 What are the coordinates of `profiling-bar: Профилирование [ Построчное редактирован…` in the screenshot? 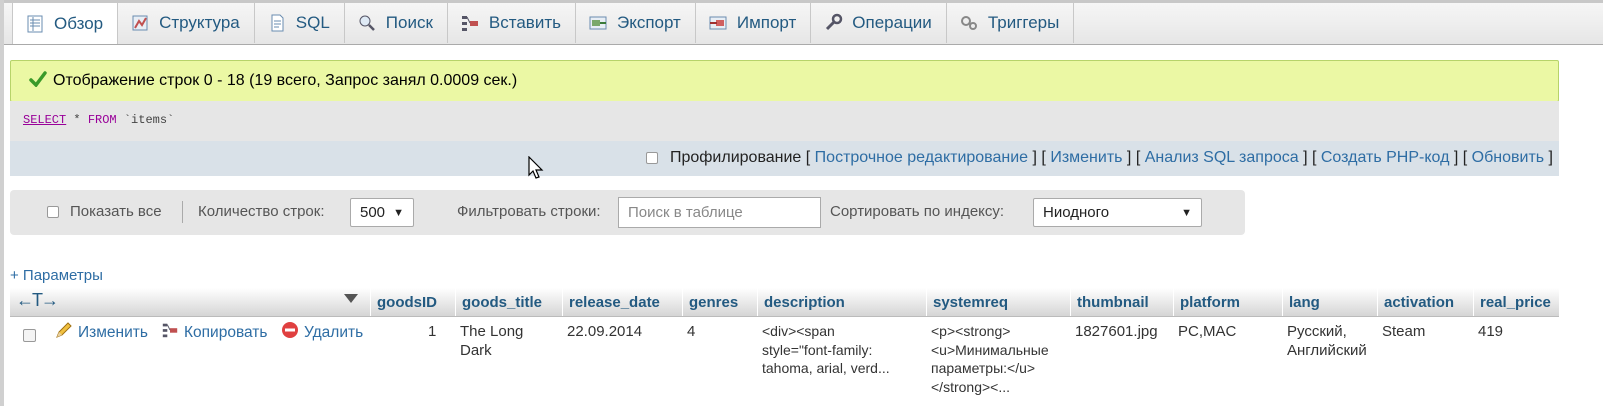 It's located at (784, 158).